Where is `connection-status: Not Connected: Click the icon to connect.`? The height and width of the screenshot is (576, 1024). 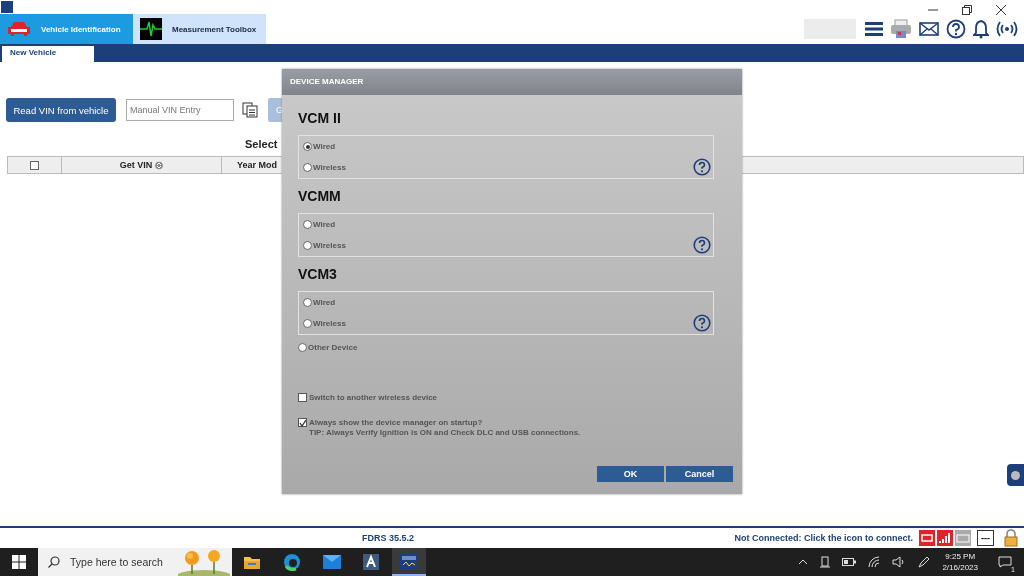
connection-status: Not Connected: Click the icon to connect. is located at coordinates (823, 538).